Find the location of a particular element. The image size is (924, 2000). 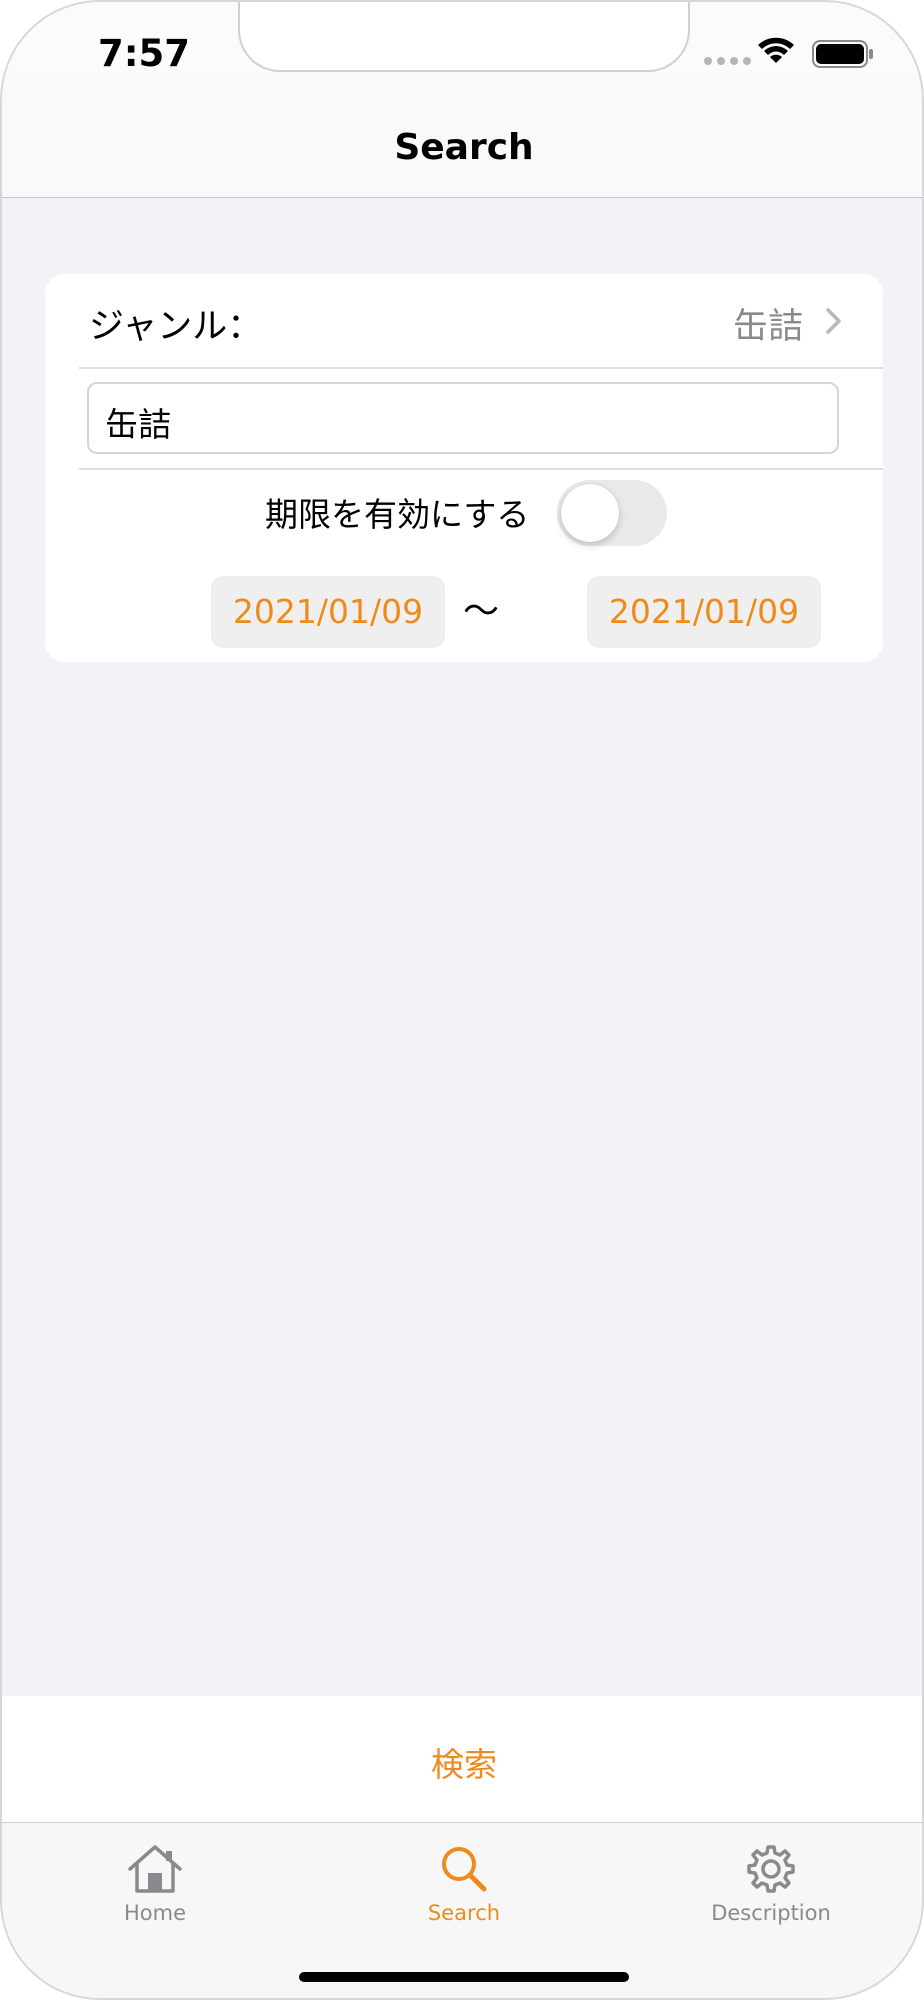

expiry-toggle-row: 期限を有効にする is located at coordinates (464, 510).